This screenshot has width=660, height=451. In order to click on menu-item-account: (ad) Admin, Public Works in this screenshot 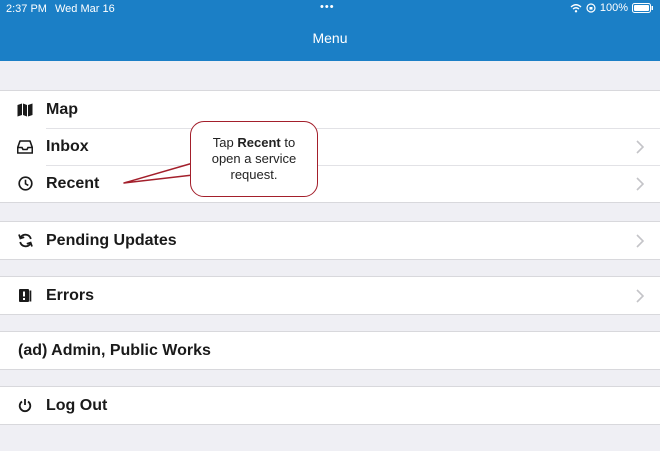, I will do `click(330, 350)`.